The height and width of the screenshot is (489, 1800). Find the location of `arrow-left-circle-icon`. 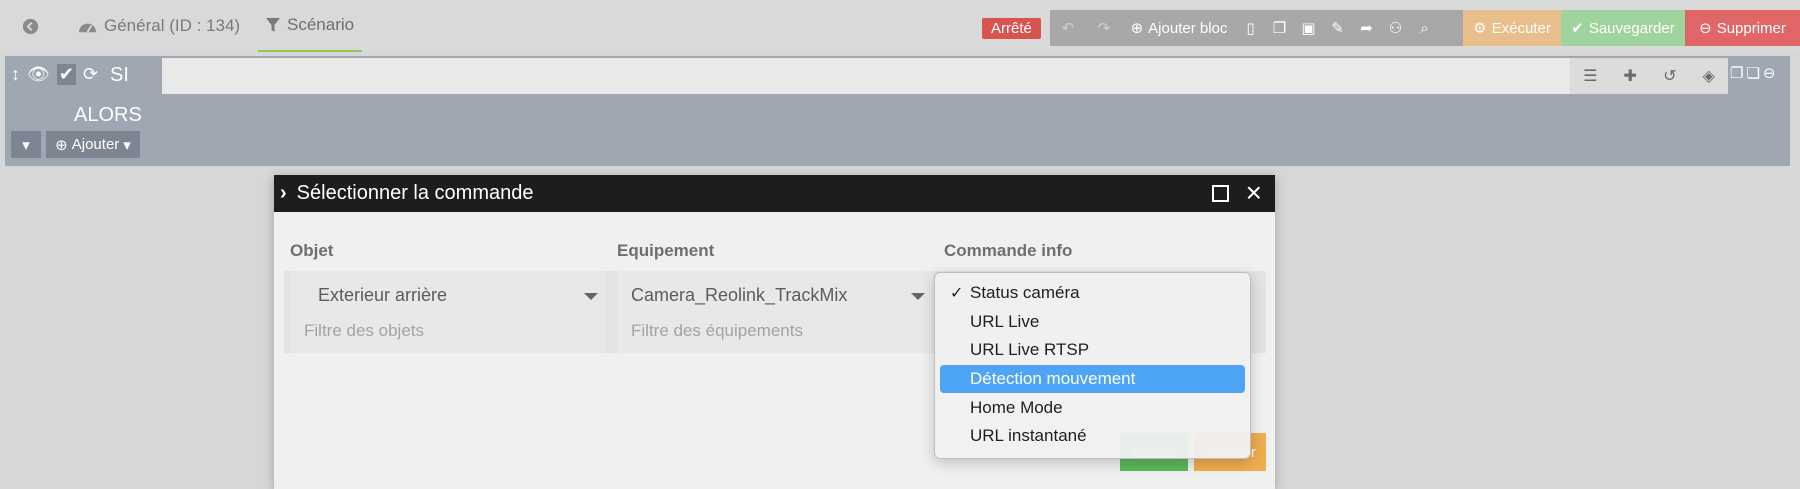

arrow-left-circle-icon is located at coordinates (30, 26).